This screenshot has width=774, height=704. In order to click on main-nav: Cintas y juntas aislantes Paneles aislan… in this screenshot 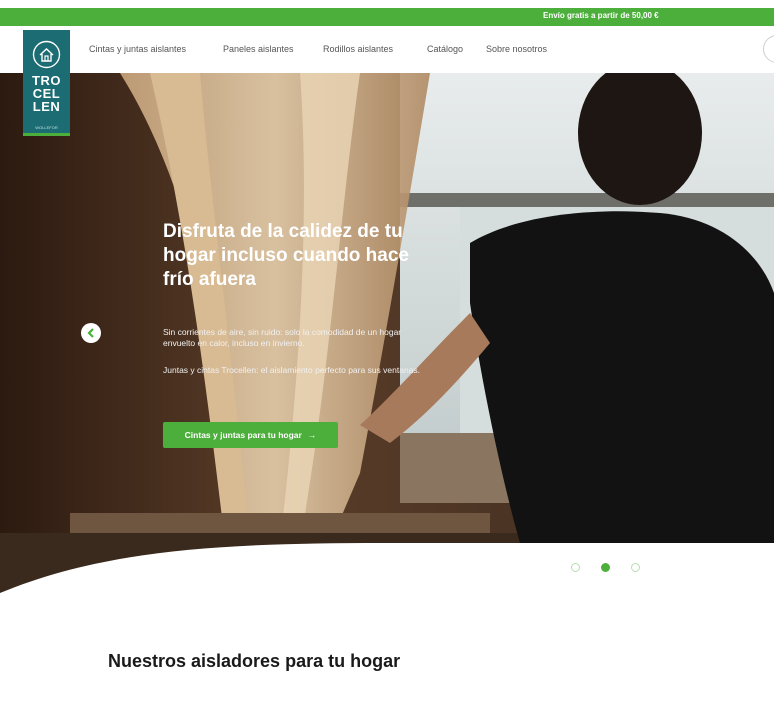, I will do `click(387, 49)`.